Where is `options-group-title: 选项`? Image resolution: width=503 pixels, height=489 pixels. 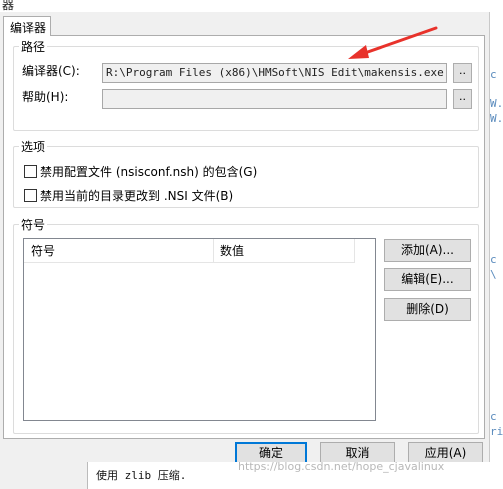 options-group-title: 选项 is located at coordinates (33, 146).